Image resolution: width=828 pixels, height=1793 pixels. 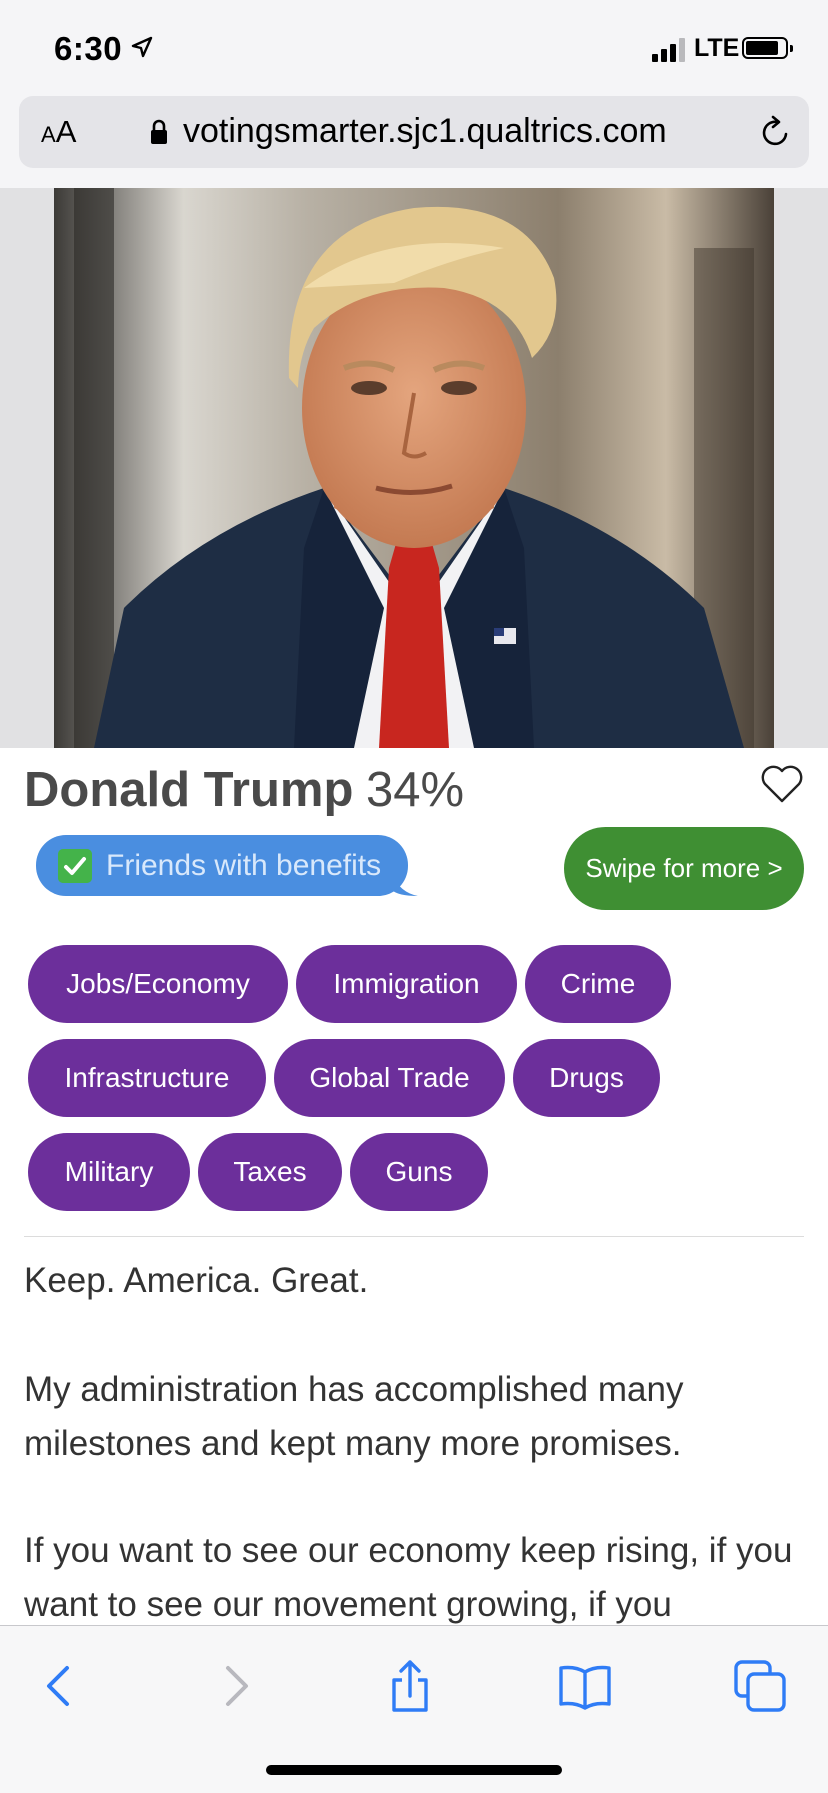 I want to click on address-bar: AA votingsmarter.sjc1.qualtrics.com, so click(x=414, y=132).